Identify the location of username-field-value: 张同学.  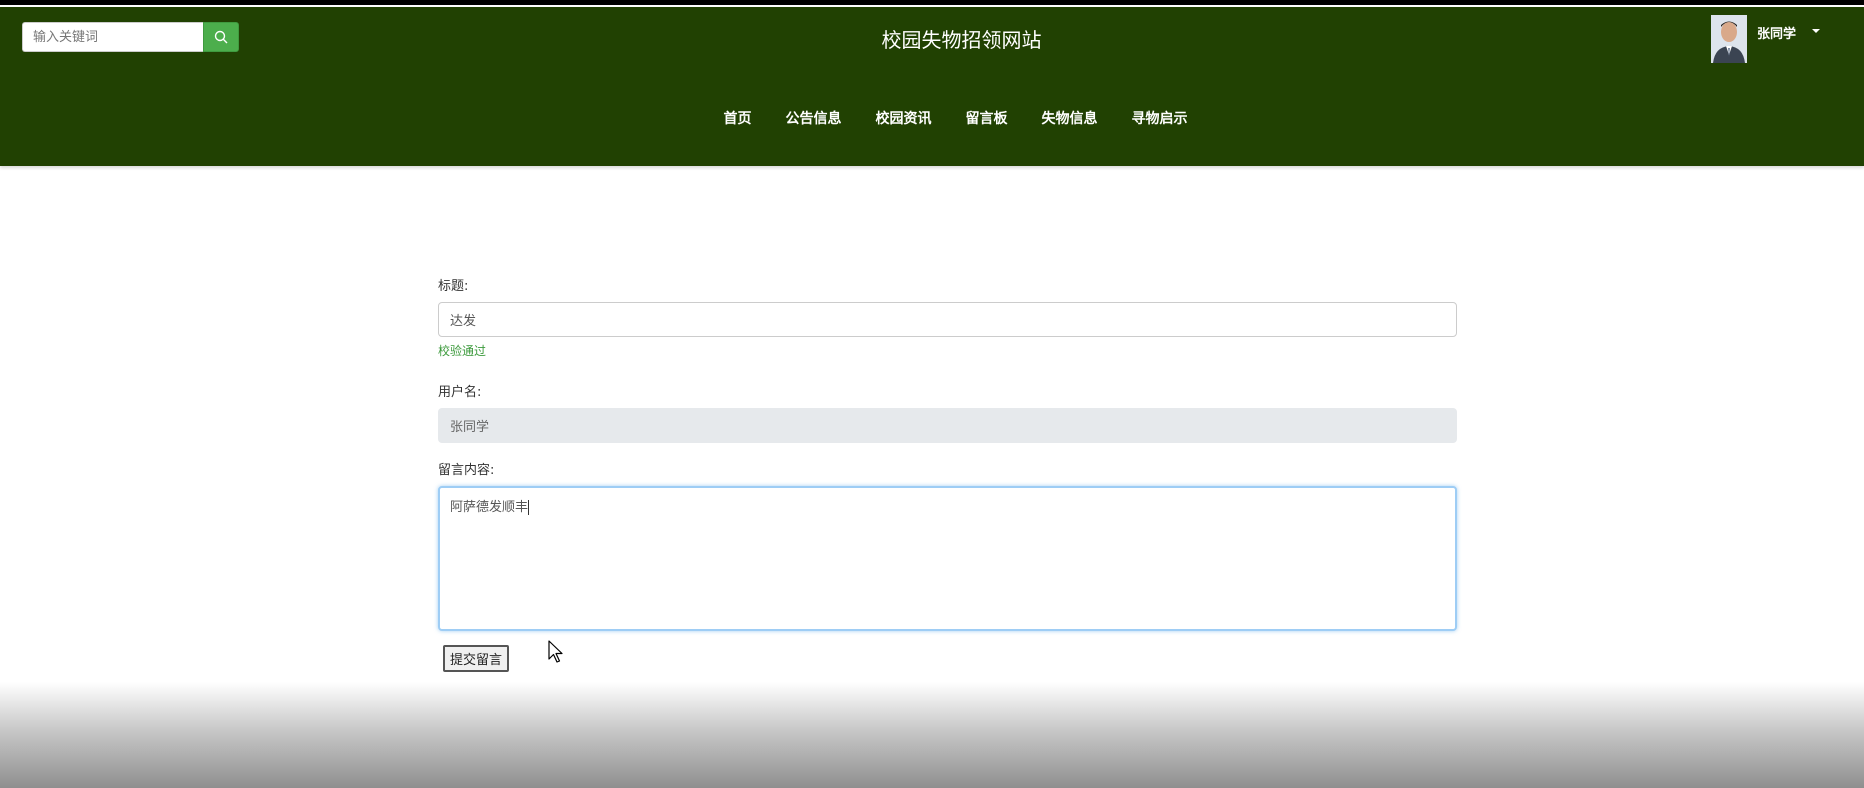
(470, 427).